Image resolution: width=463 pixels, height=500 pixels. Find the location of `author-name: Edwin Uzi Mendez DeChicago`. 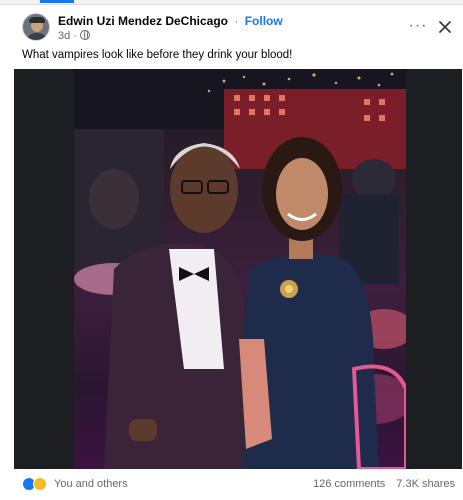

author-name: Edwin Uzi Mendez DeChicago is located at coordinates (143, 21).